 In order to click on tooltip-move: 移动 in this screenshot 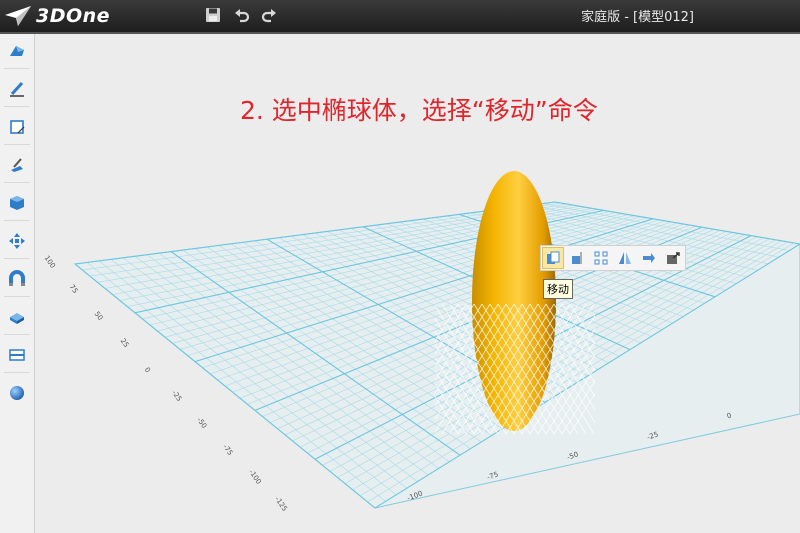, I will do `click(558, 289)`.